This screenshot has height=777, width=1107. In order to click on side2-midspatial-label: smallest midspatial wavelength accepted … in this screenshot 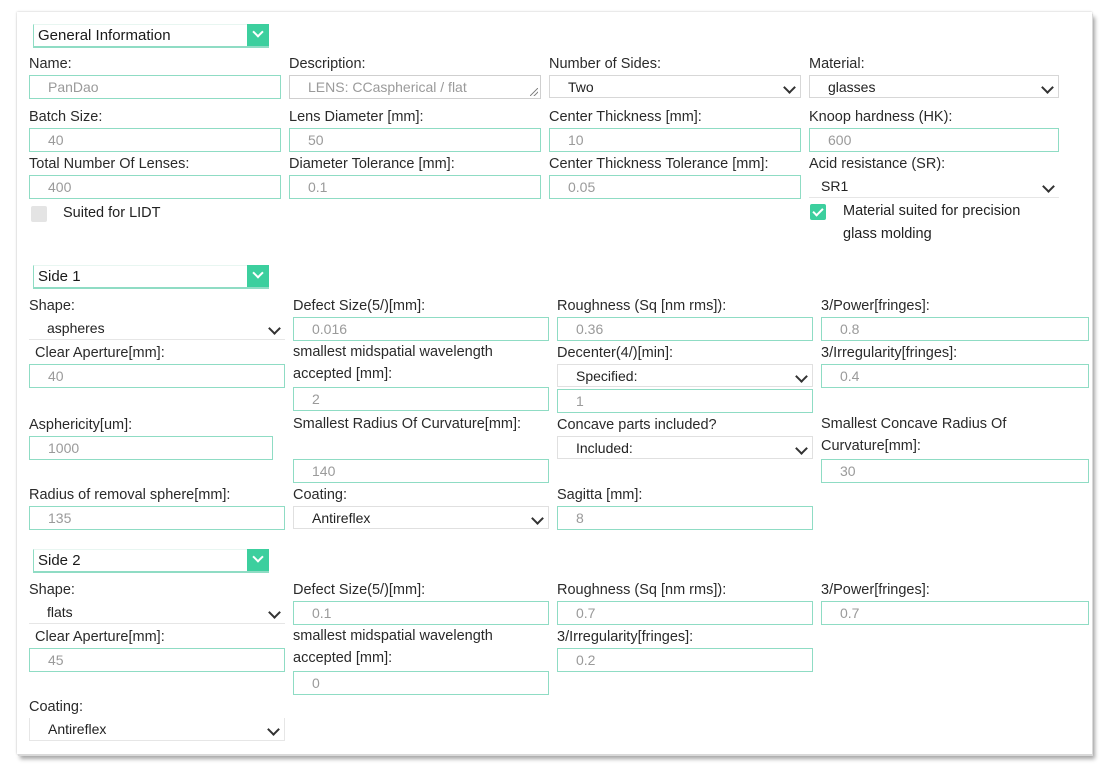, I will do `click(393, 647)`.